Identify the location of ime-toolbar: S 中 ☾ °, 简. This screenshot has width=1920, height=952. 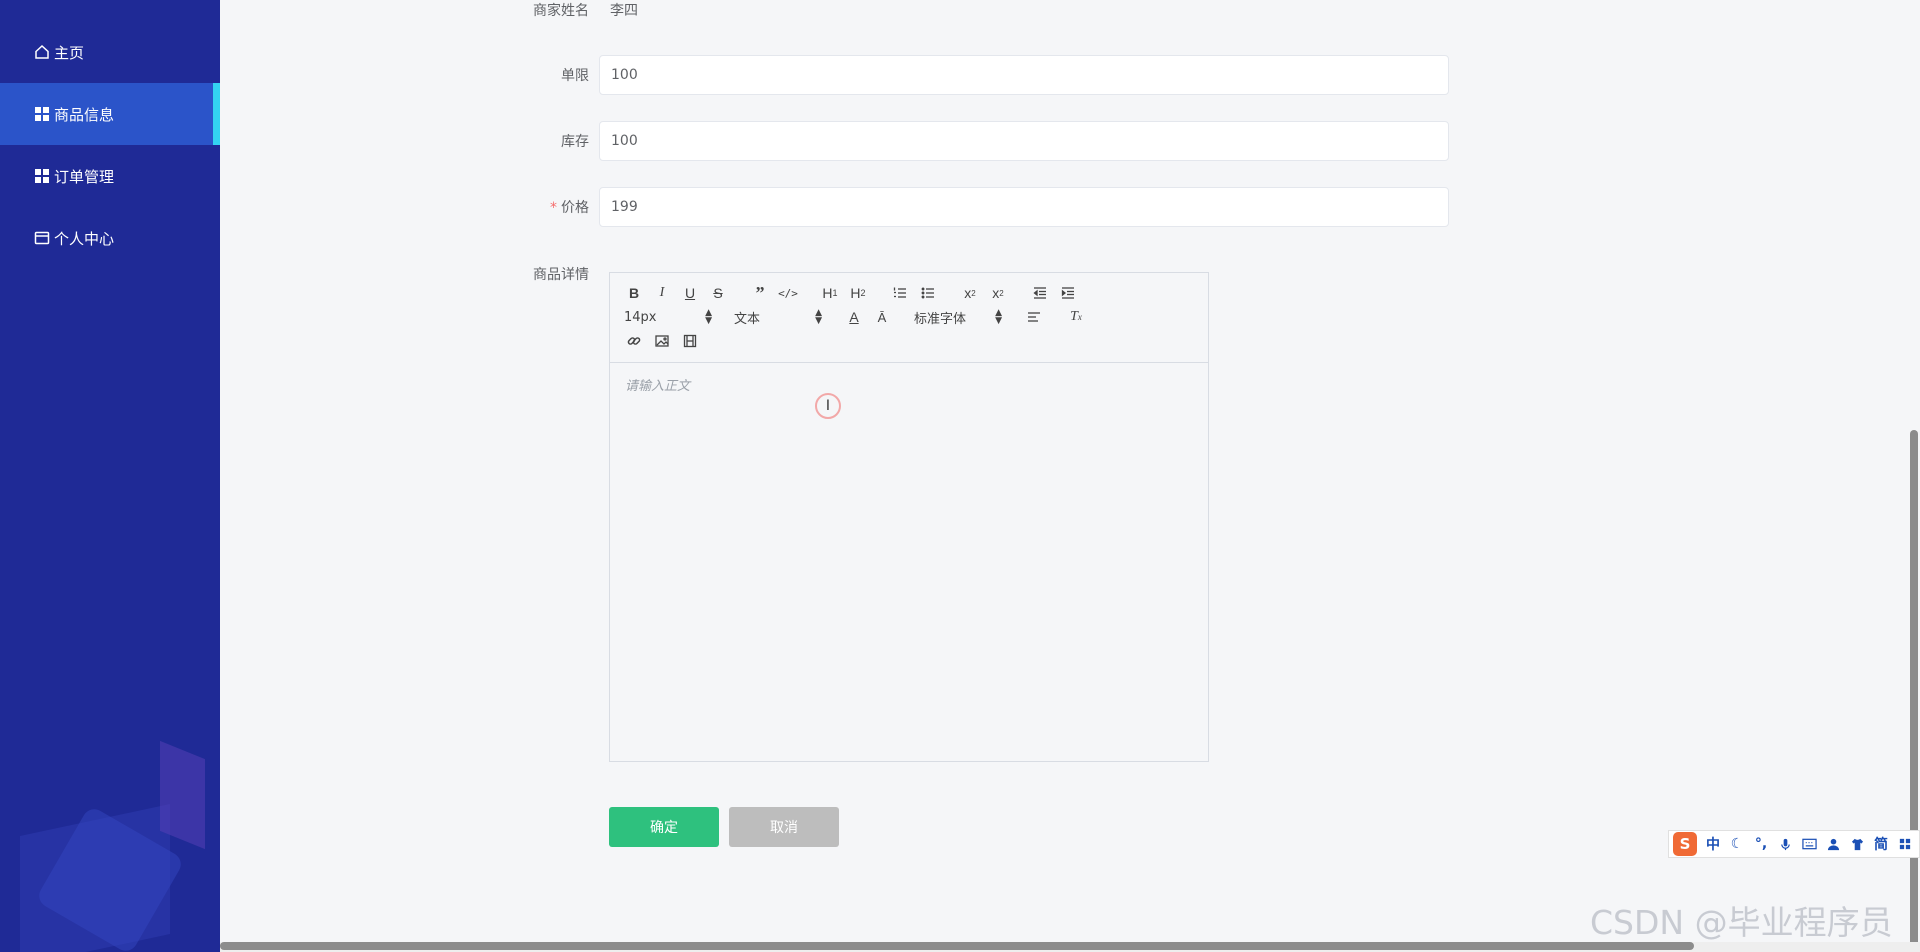
(1794, 844).